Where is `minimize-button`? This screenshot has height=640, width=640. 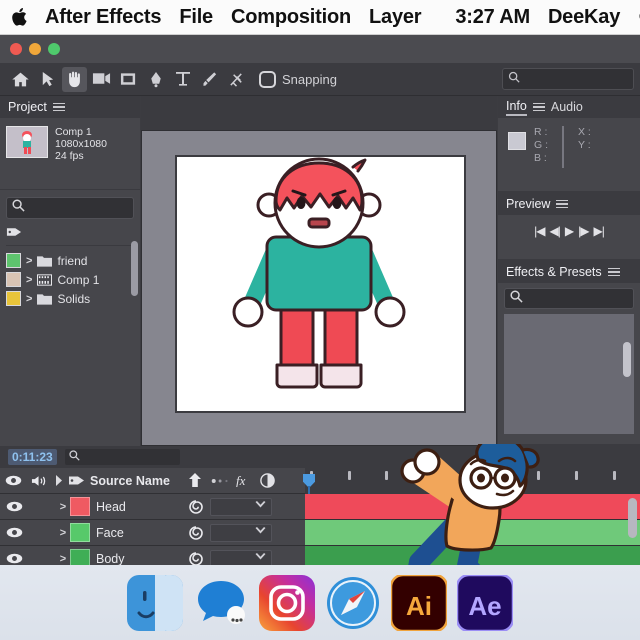
minimize-button is located at coordinates (35, 49).